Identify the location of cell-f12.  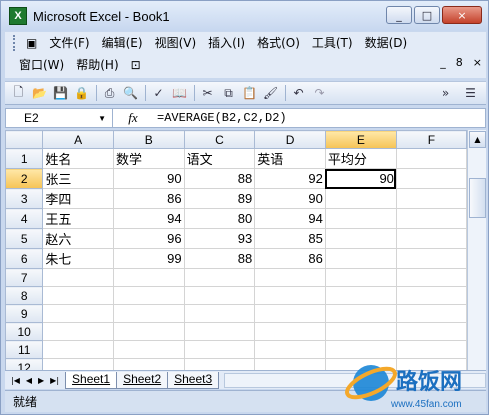
(431, 364).